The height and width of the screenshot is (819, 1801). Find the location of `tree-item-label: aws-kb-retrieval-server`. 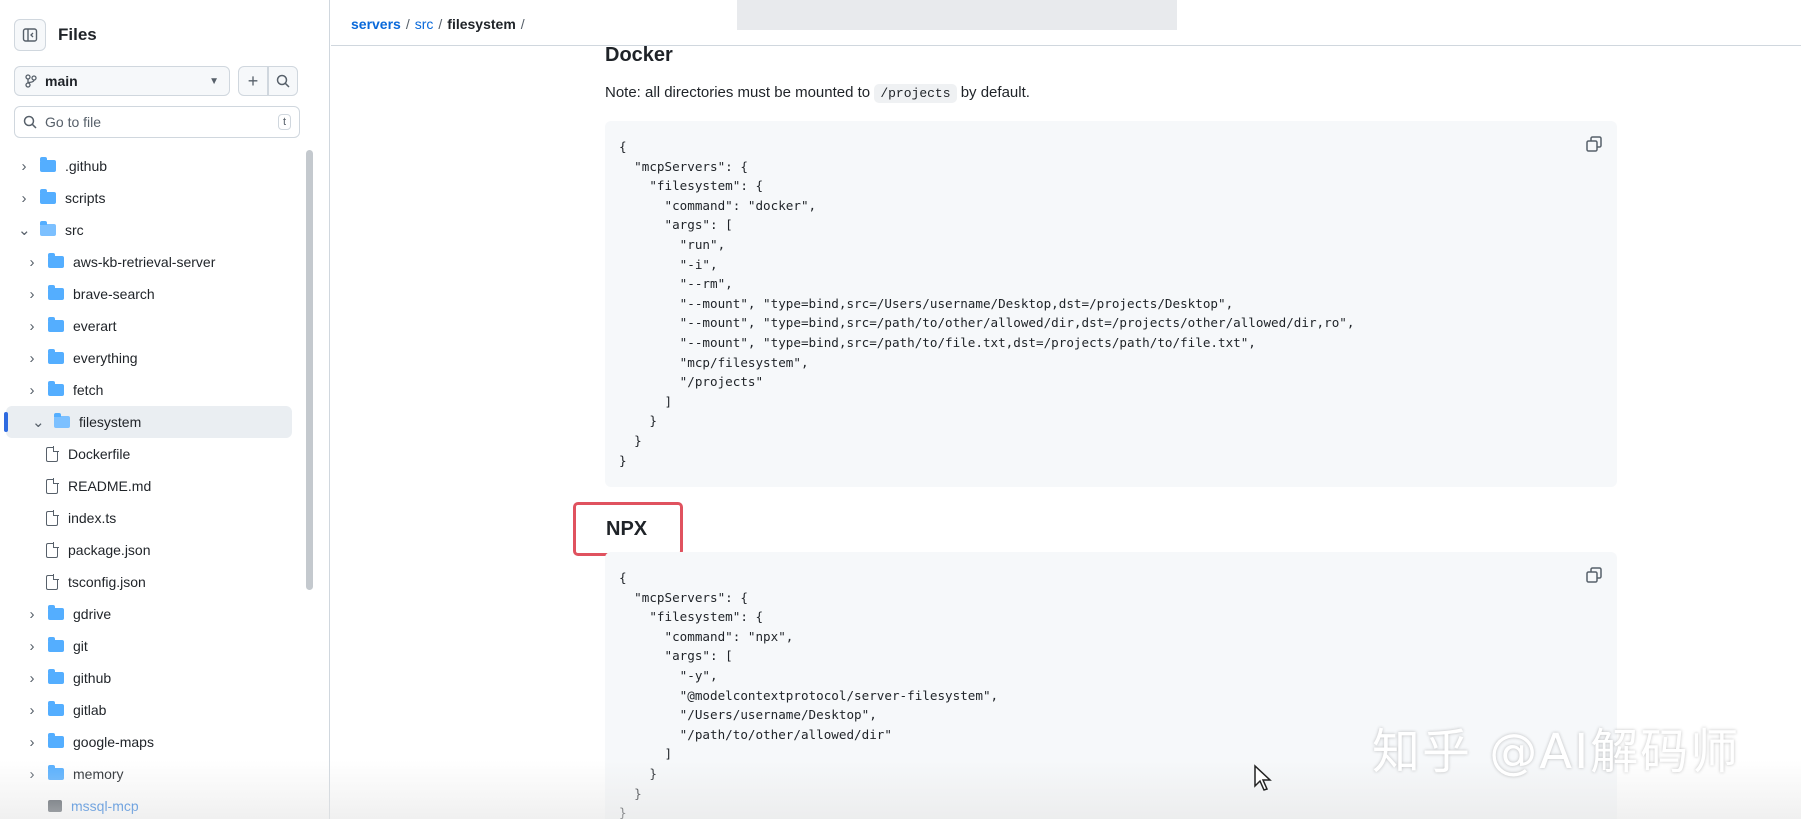

tree-item-label: aws-kb-retrieval-server is located at coordinates (144, 262).